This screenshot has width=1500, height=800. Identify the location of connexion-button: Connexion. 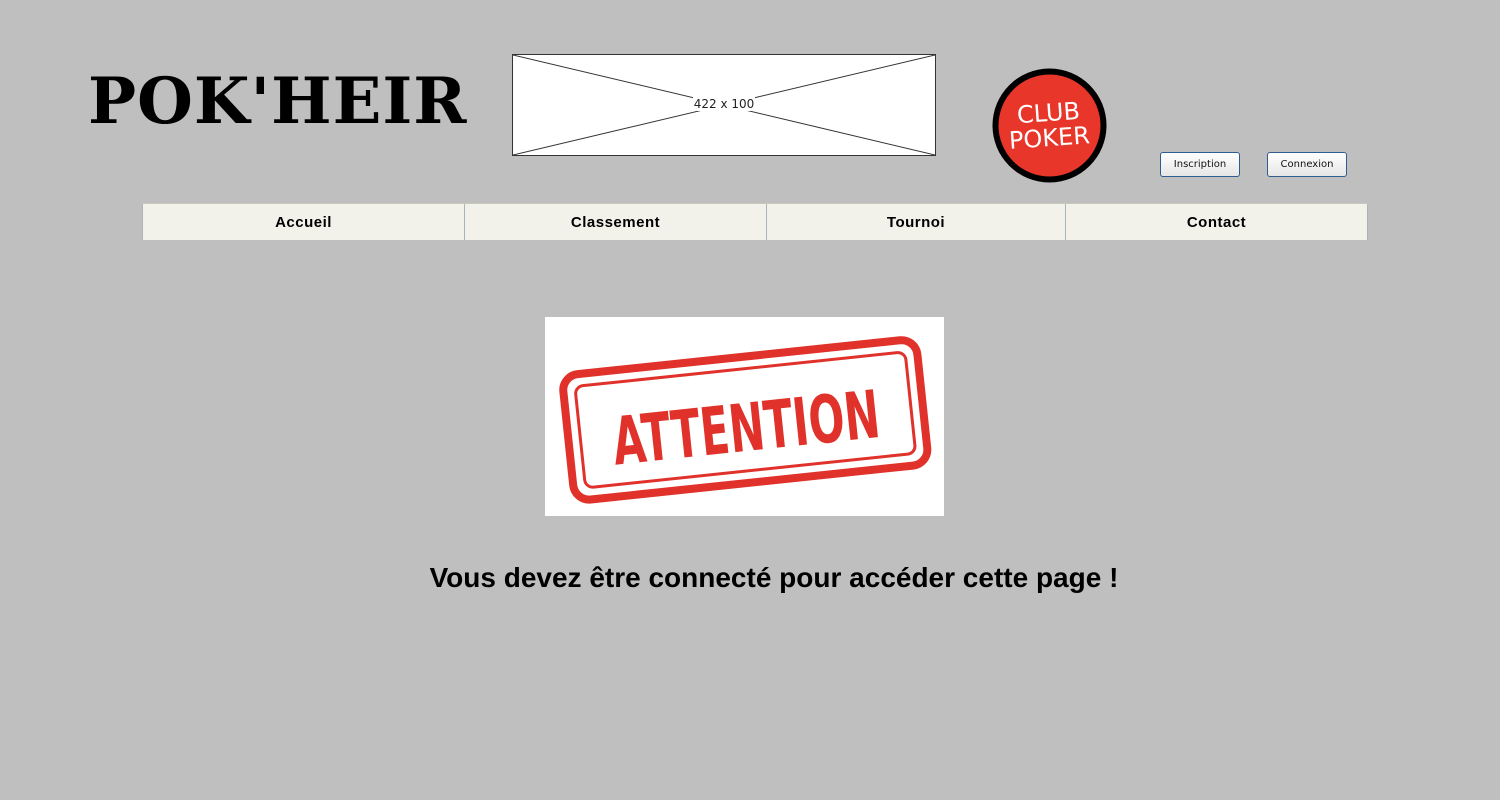
(1307, 164).